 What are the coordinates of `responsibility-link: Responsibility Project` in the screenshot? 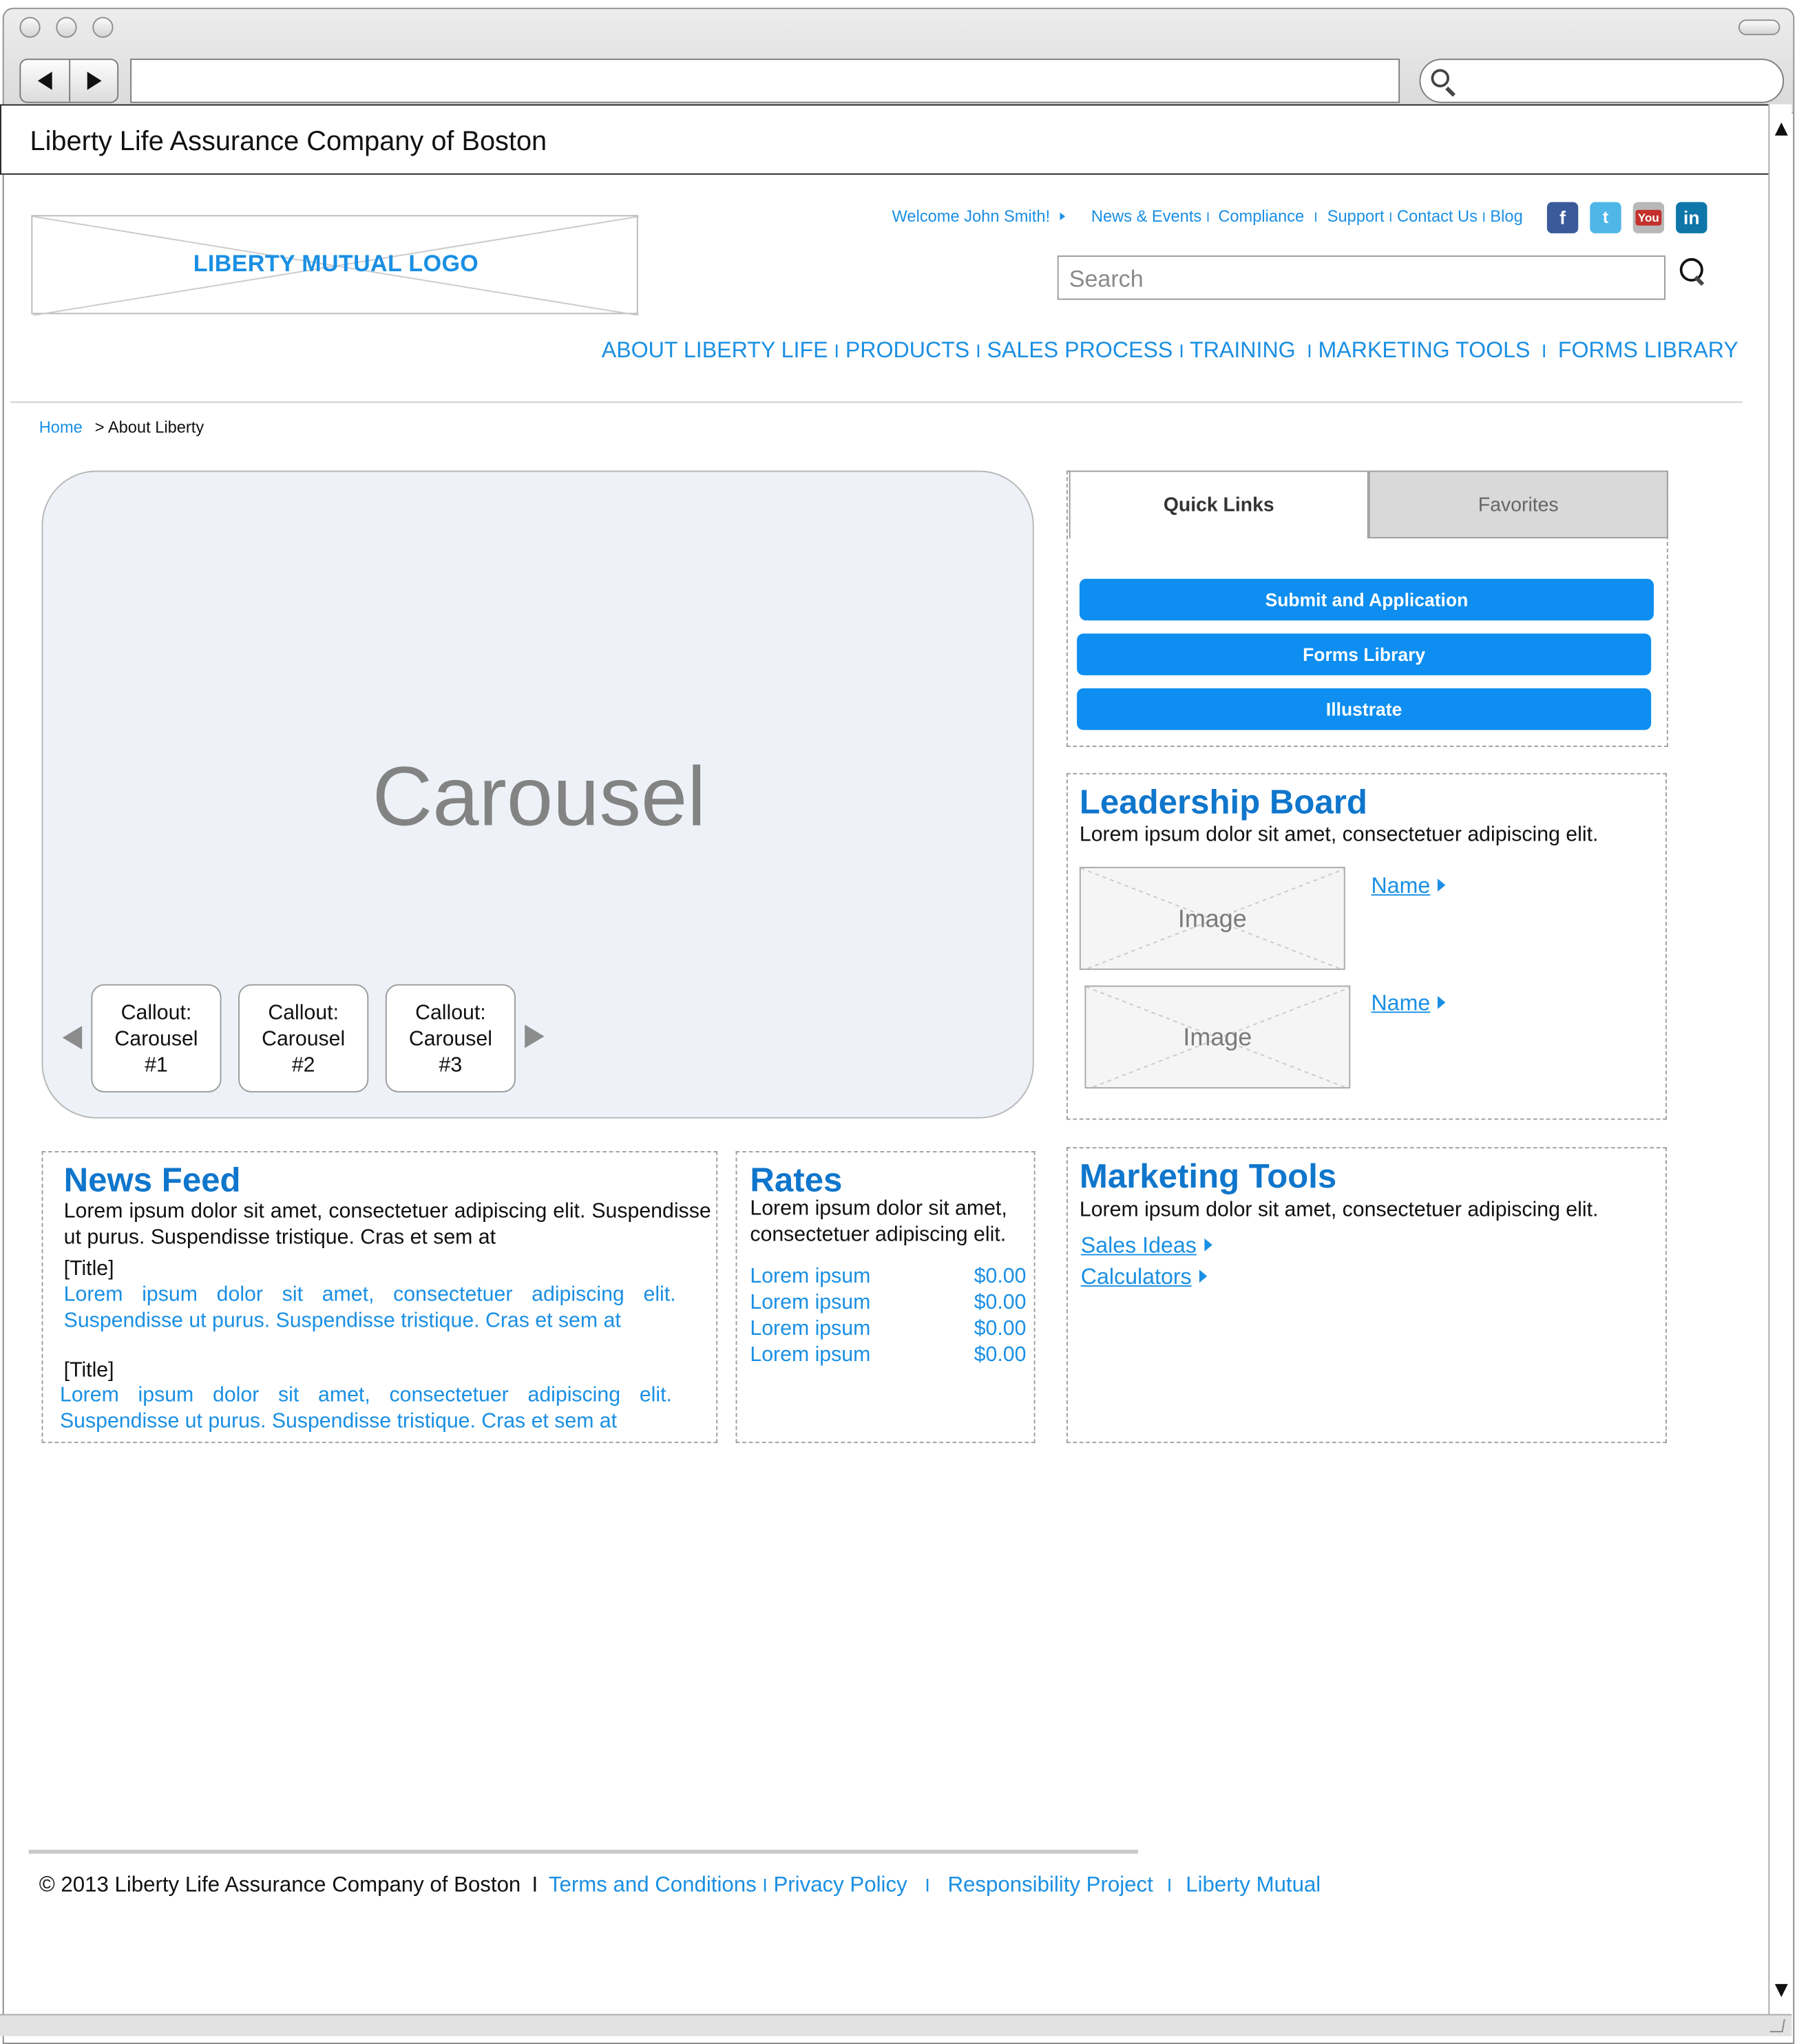 It's located at (1050, 1885).